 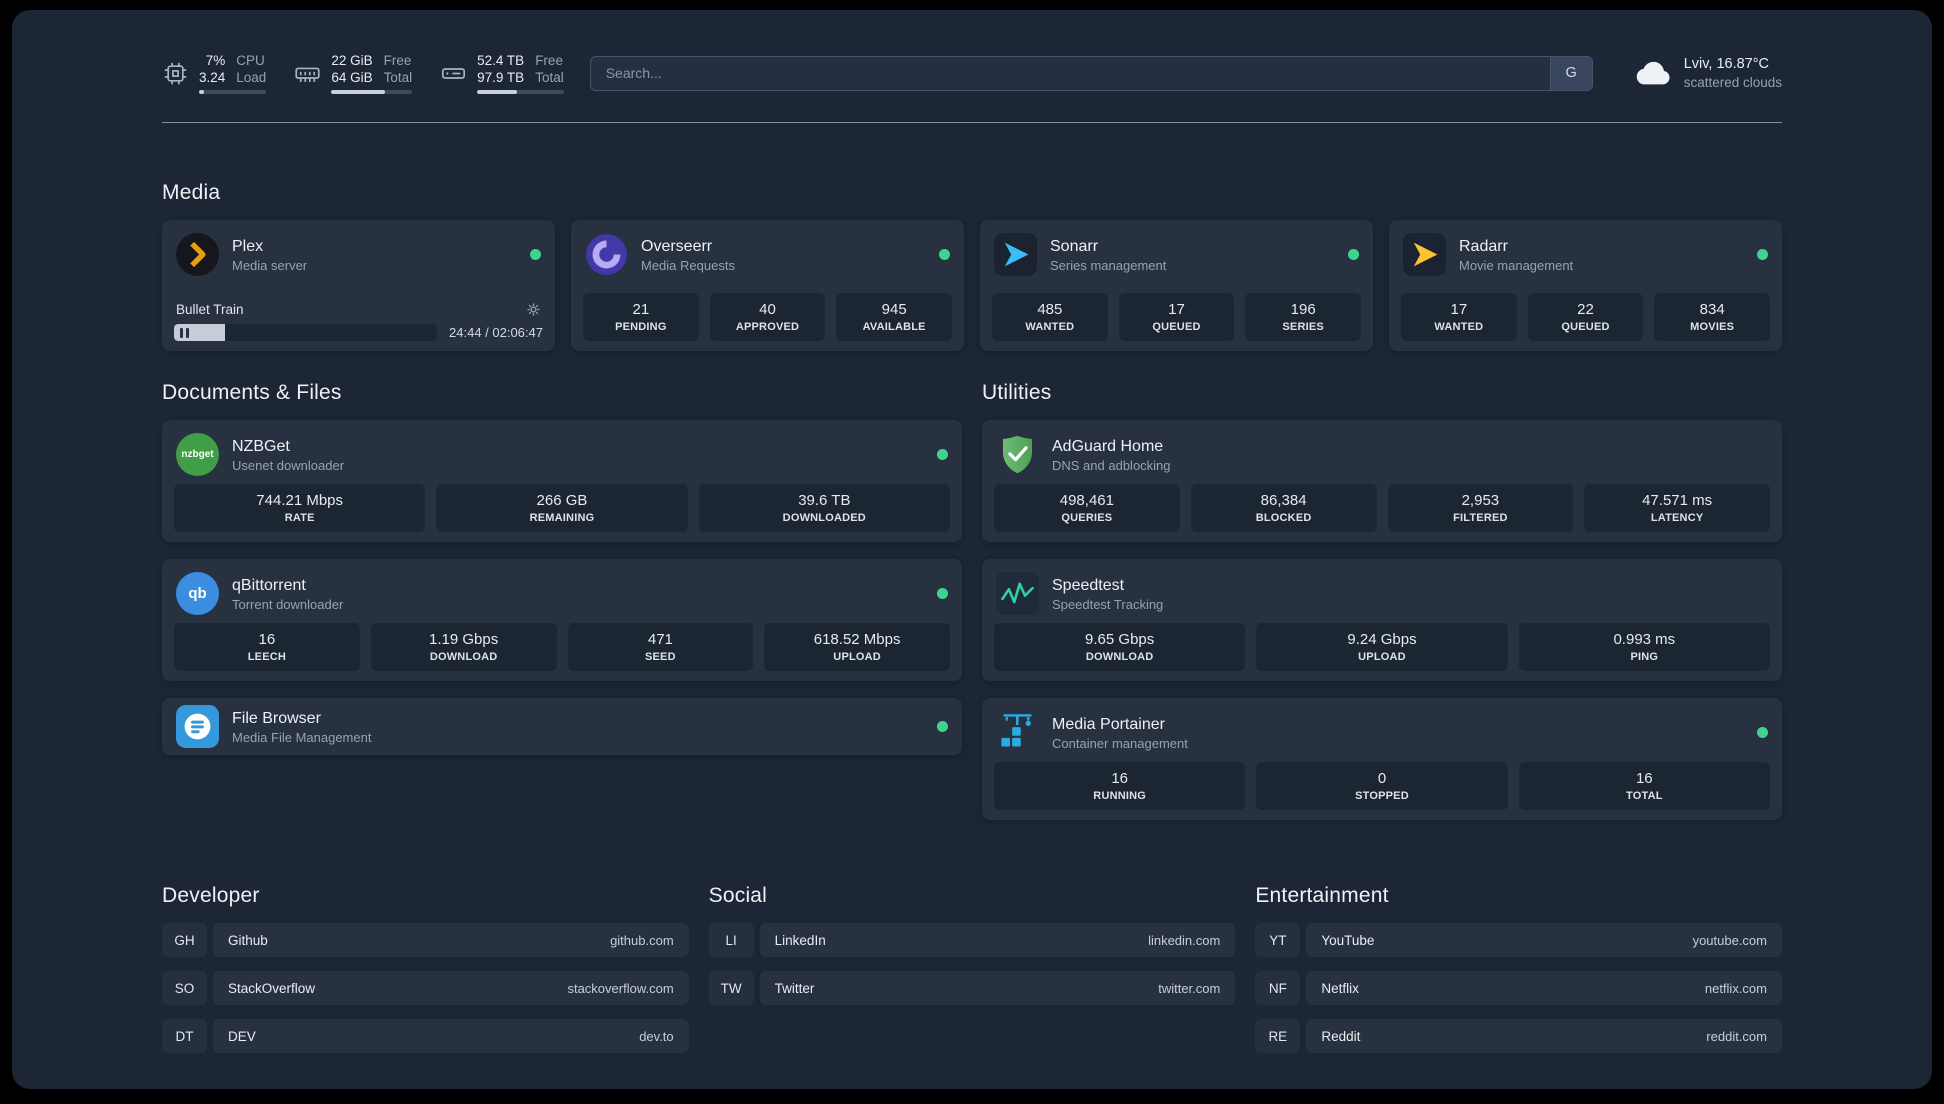 I want to click on bookmark-reddit: RE Reddit reddit.com, so click(x=1518, y=1036).